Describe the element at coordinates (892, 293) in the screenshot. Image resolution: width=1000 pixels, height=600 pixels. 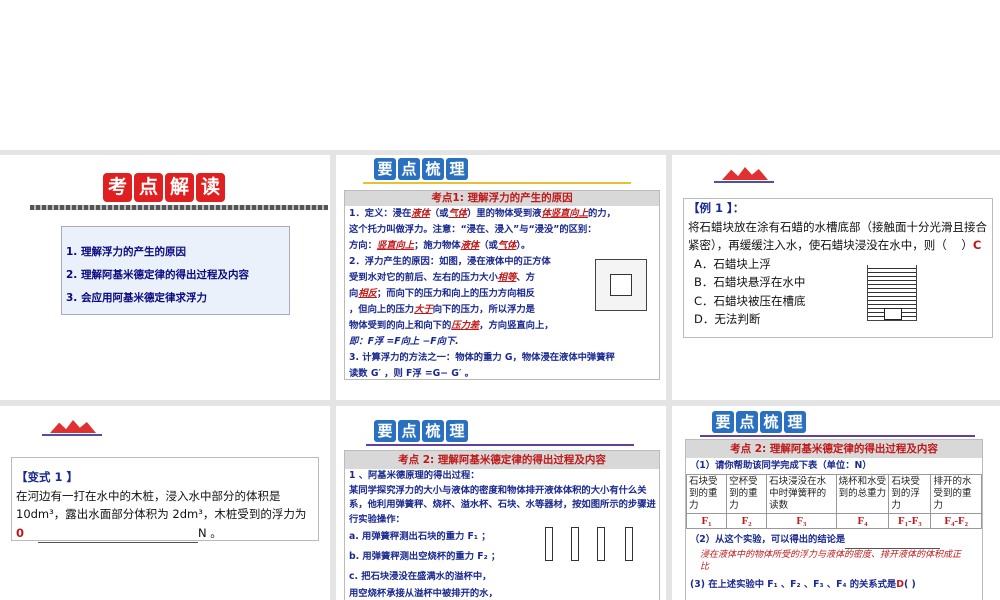
I see `water-tank-diagram` at that location.